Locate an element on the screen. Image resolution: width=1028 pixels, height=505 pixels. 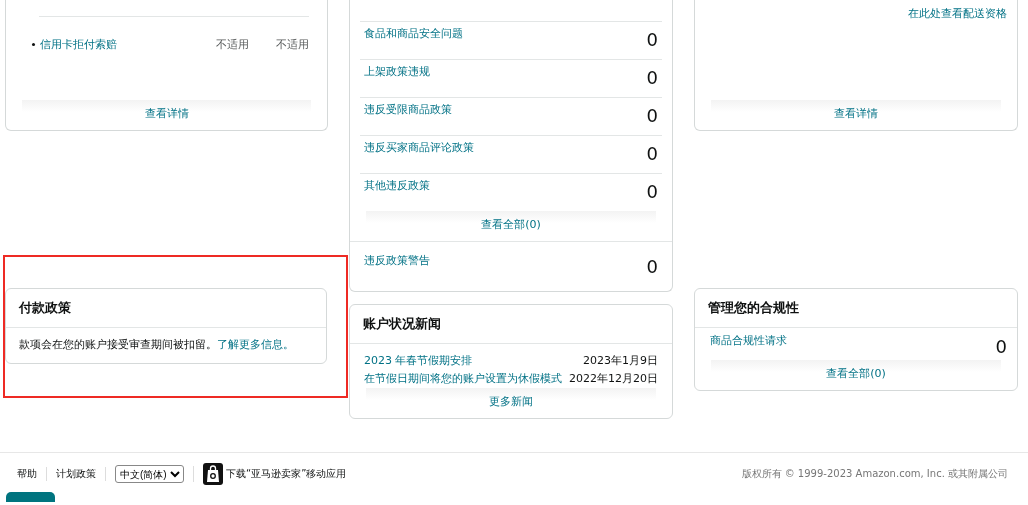
policy-link: 违反买家商品评论政策 is located at coordinates (419, 147).